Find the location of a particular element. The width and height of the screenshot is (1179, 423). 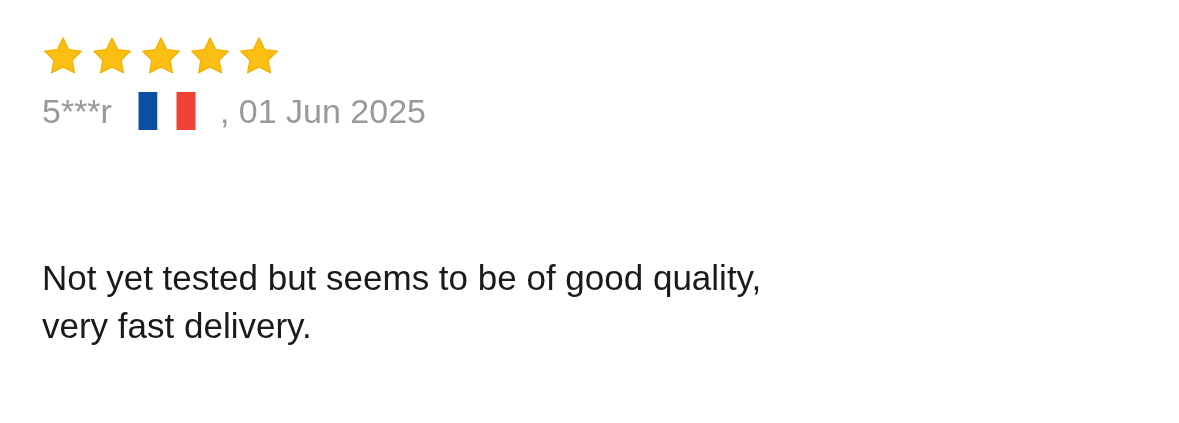

reviewer-name: 5***r is located at coordinates (77, 111).